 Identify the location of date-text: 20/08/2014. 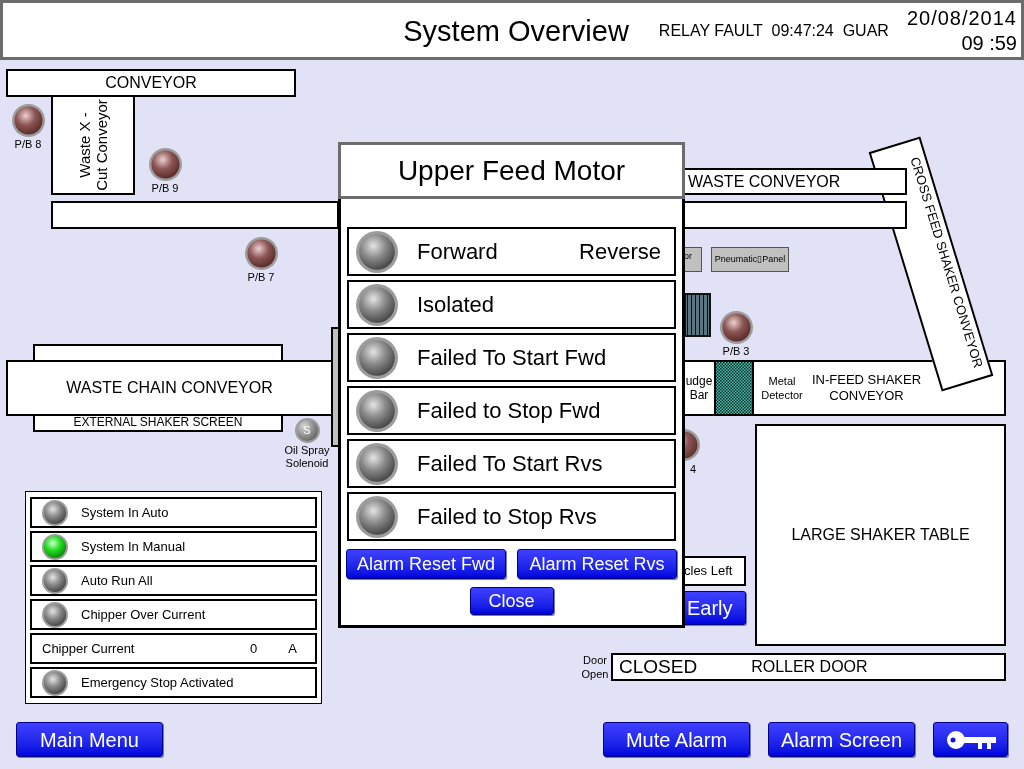
(961, 17).